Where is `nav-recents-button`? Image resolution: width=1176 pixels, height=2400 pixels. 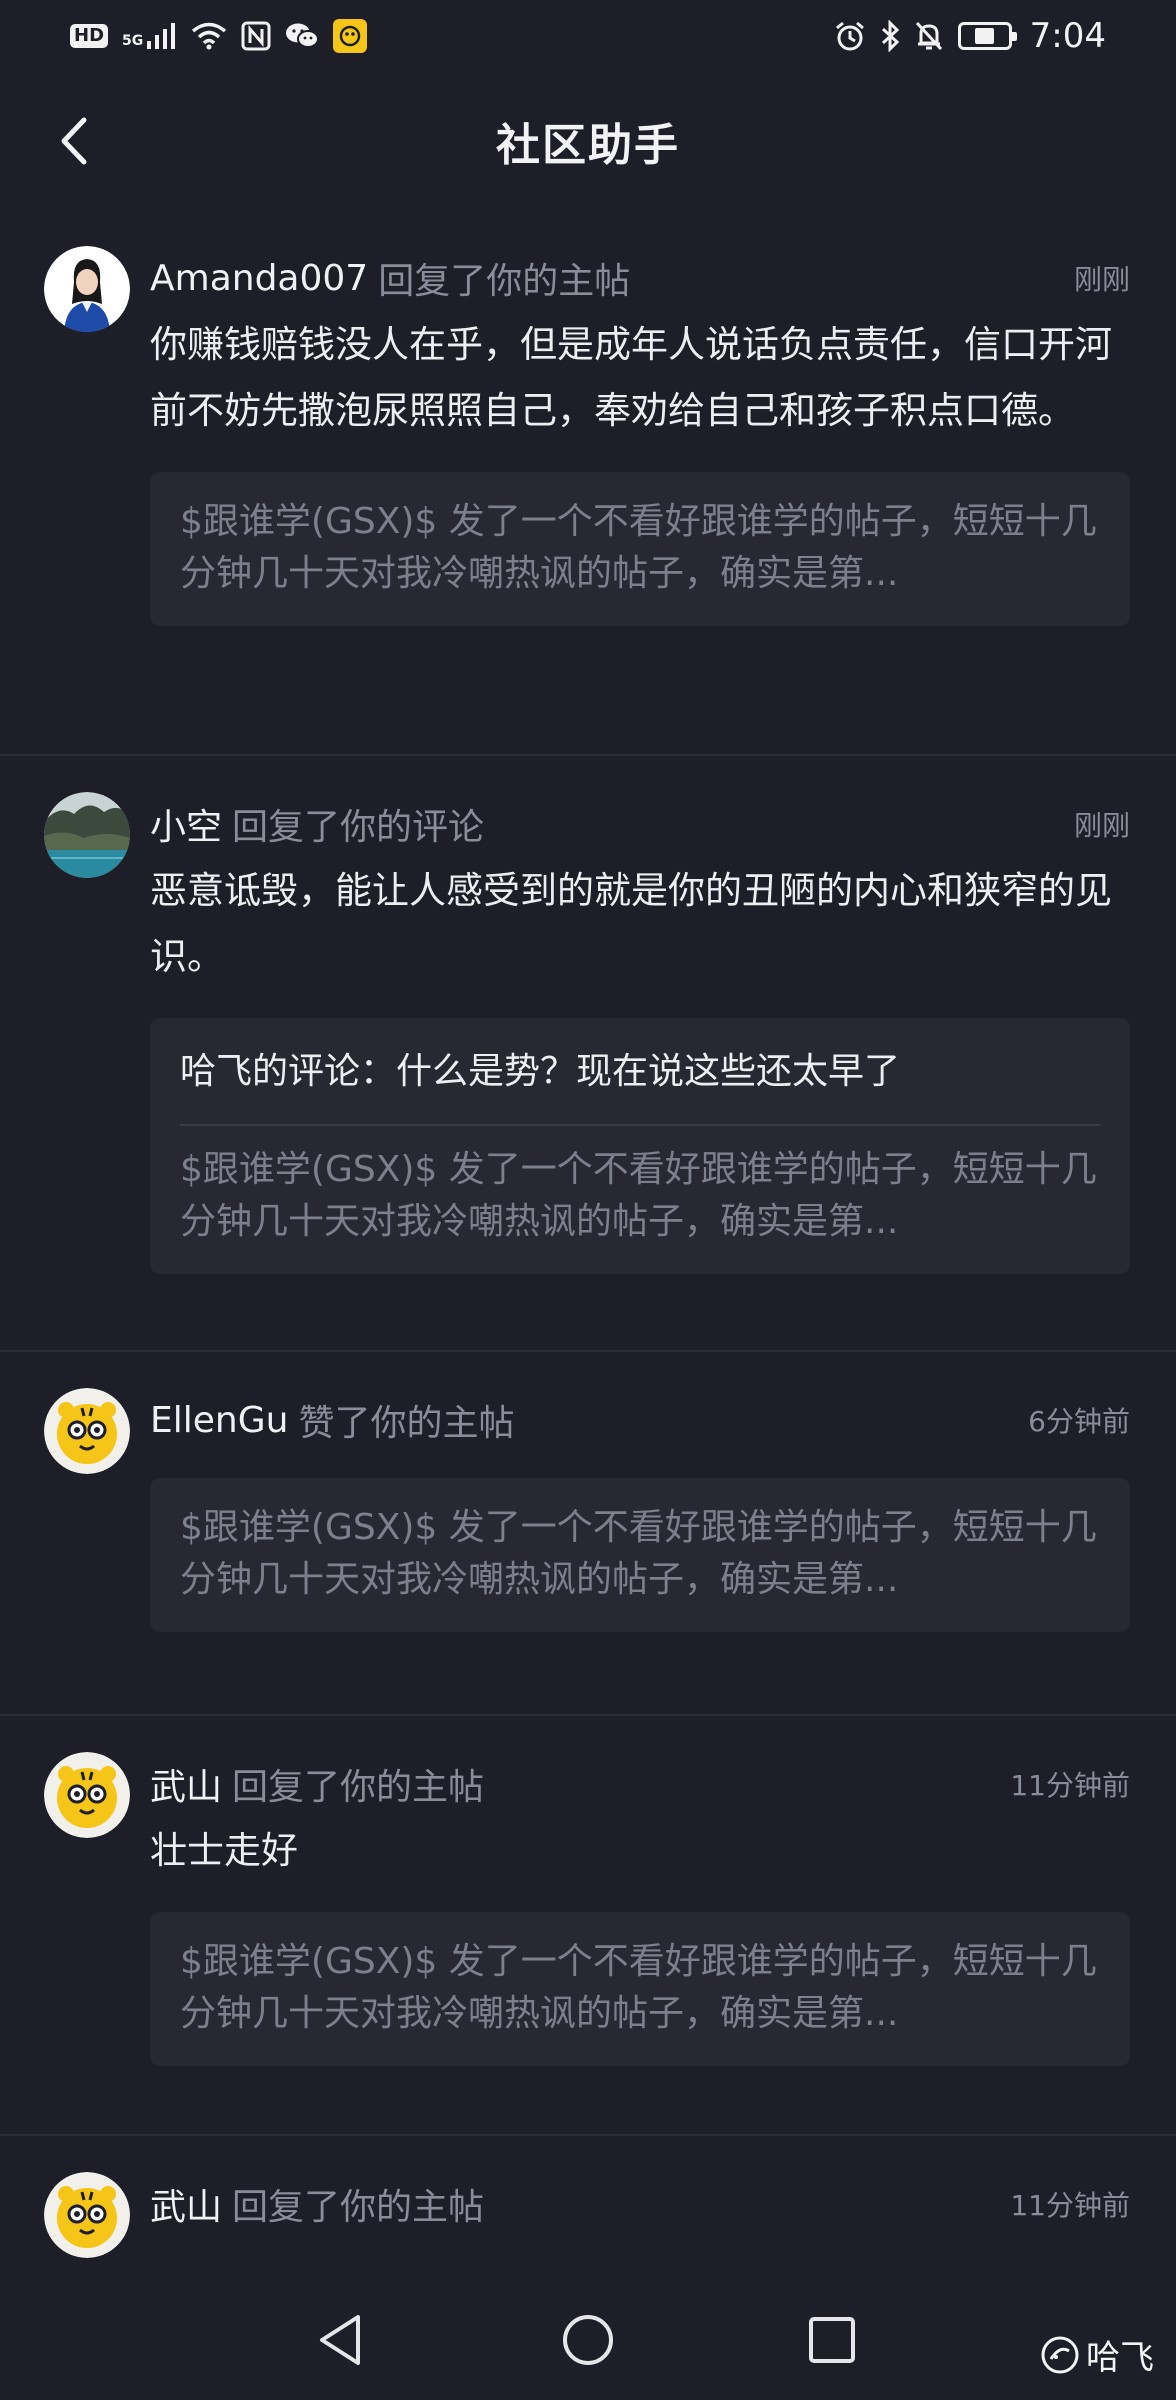 nav-recents-button is located at coordinates (832, 2340).